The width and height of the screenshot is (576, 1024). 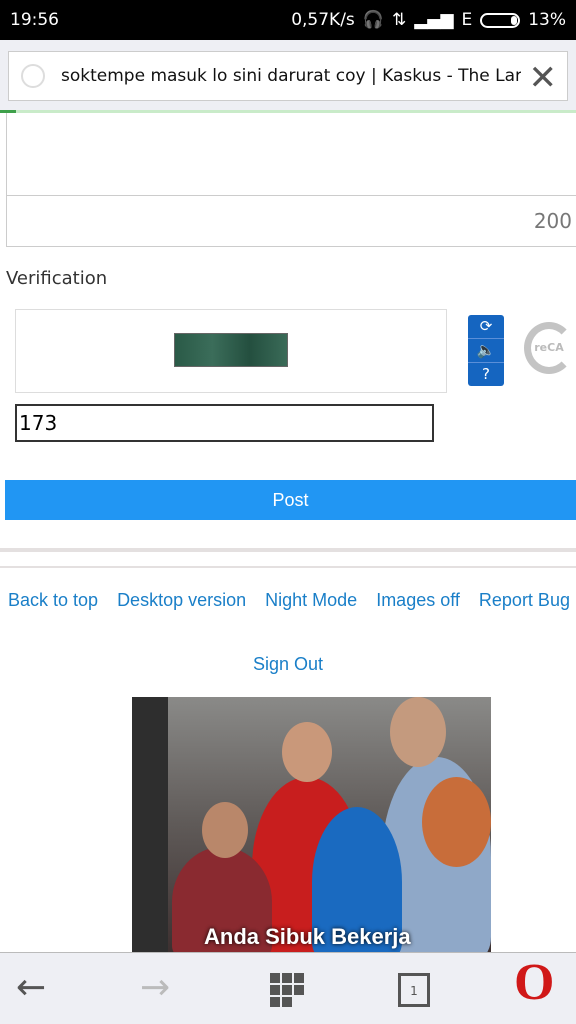 What do you see at coordinates (486, 374) in the screenshot?
I see `help-icon: ?` at bounding box center [486, 374].